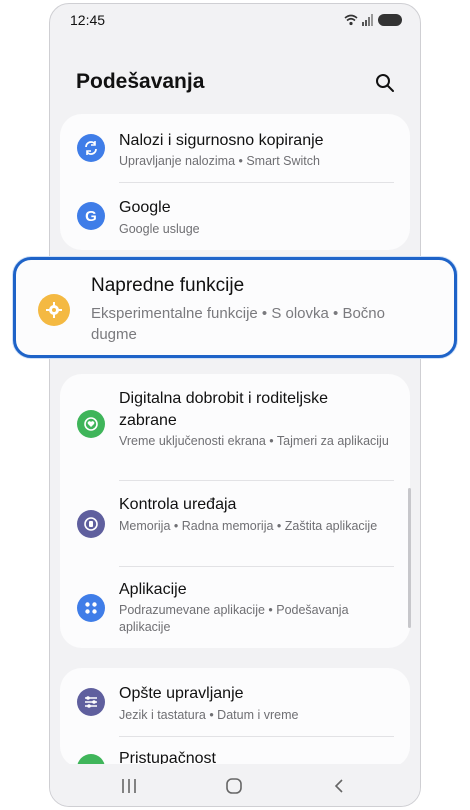 This screenshot has width=470, height=810. I want to click on item-title: Kontrola uređaja, so click(178, 504).